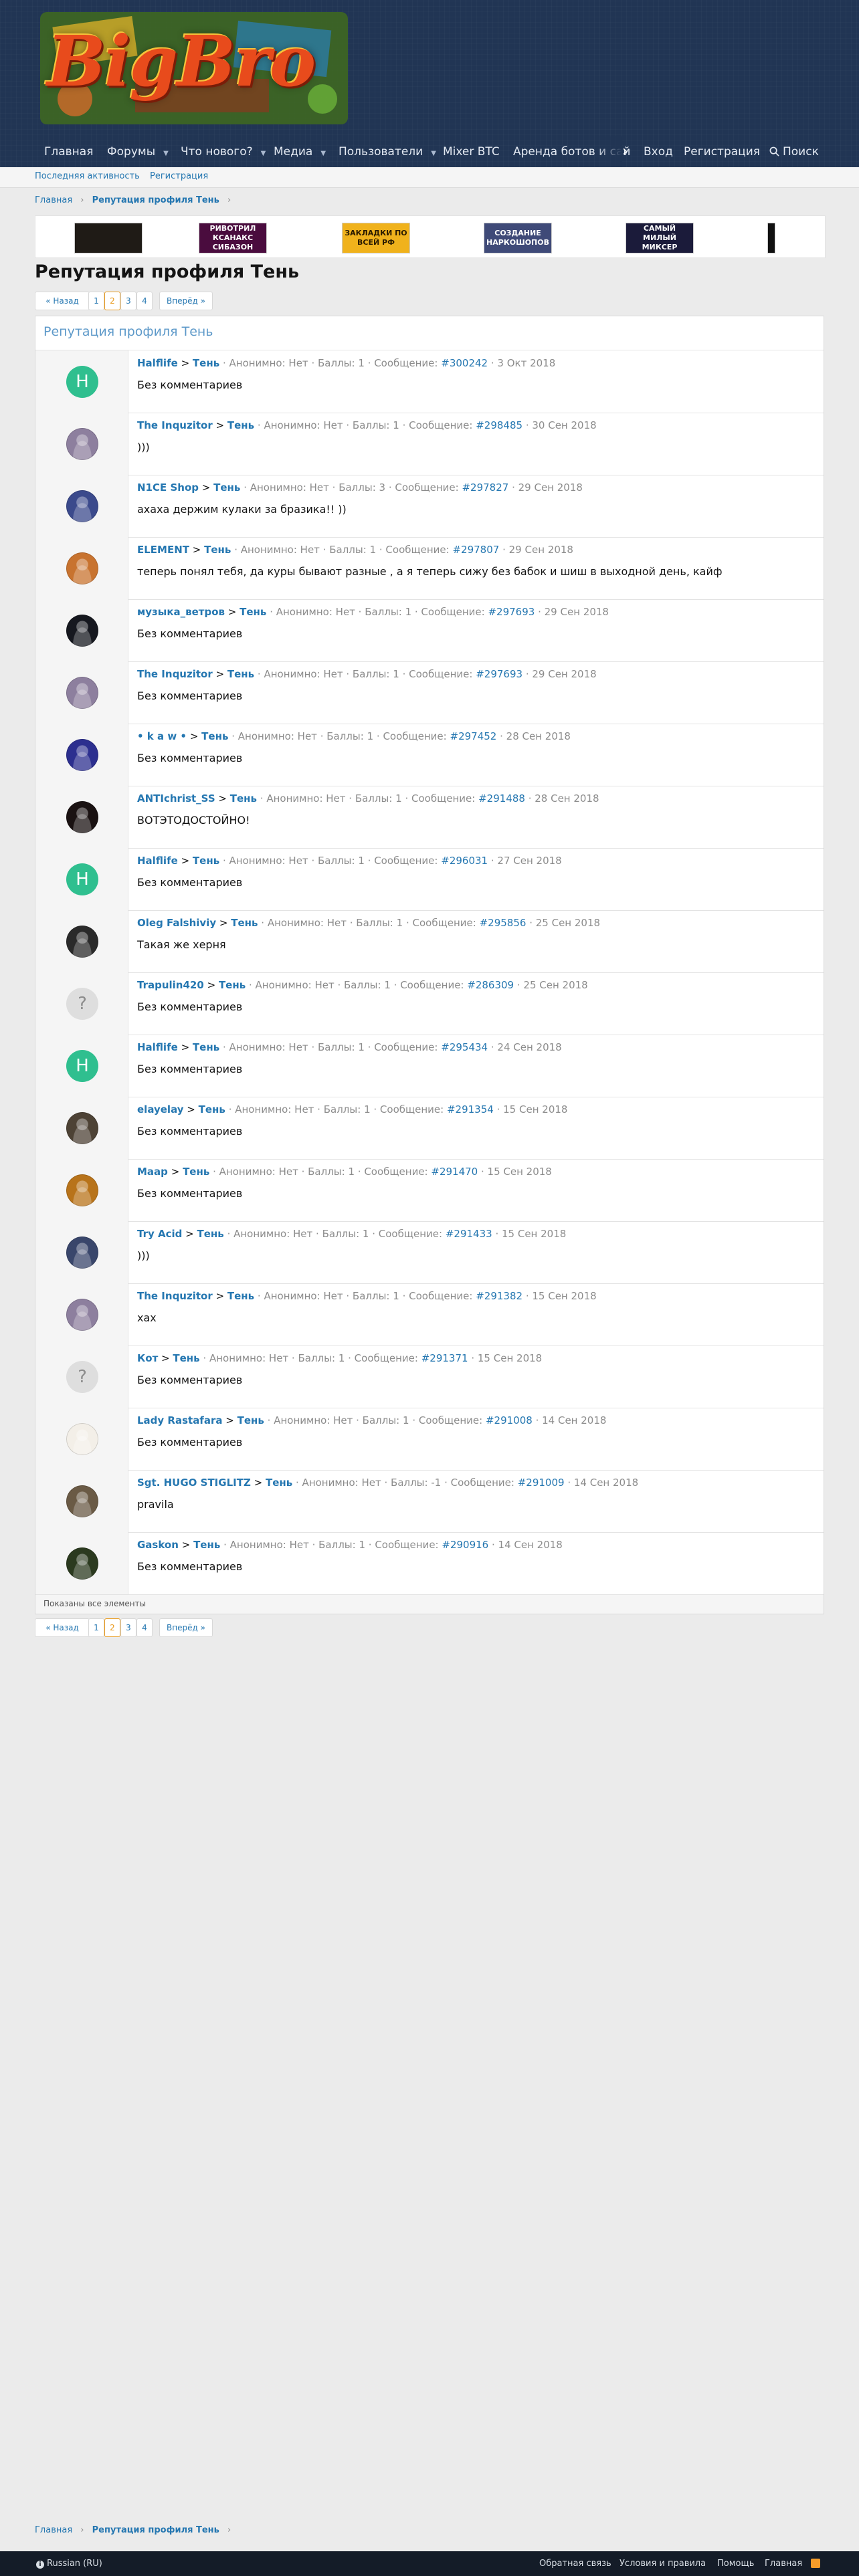 This screenshot has height=2576, width=859. I want to click on post-link: #291371, so click(444, 1358).